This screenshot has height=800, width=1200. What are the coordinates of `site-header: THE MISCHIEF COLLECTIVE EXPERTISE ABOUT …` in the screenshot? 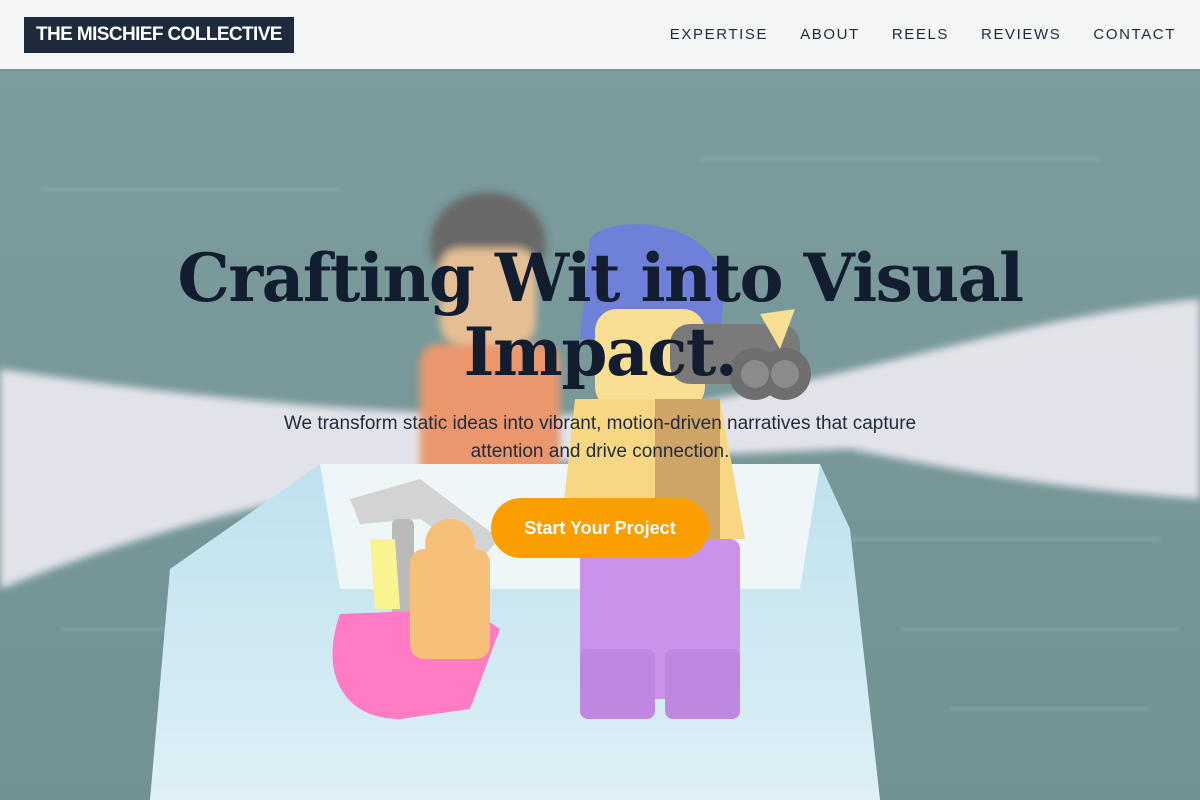 It's located at (600, 34).